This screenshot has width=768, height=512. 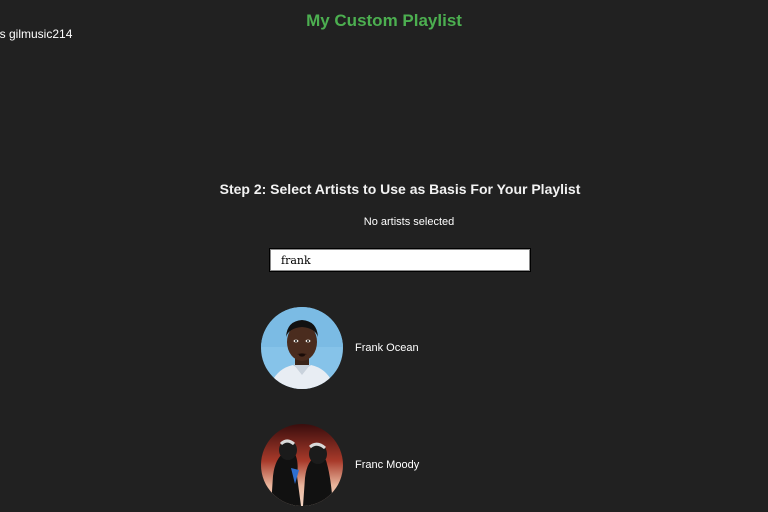 What do you see at coordinates (387, 465) in the screenshot?
I see `artist-name: Franc Moody` at bounding box center [387, 465].